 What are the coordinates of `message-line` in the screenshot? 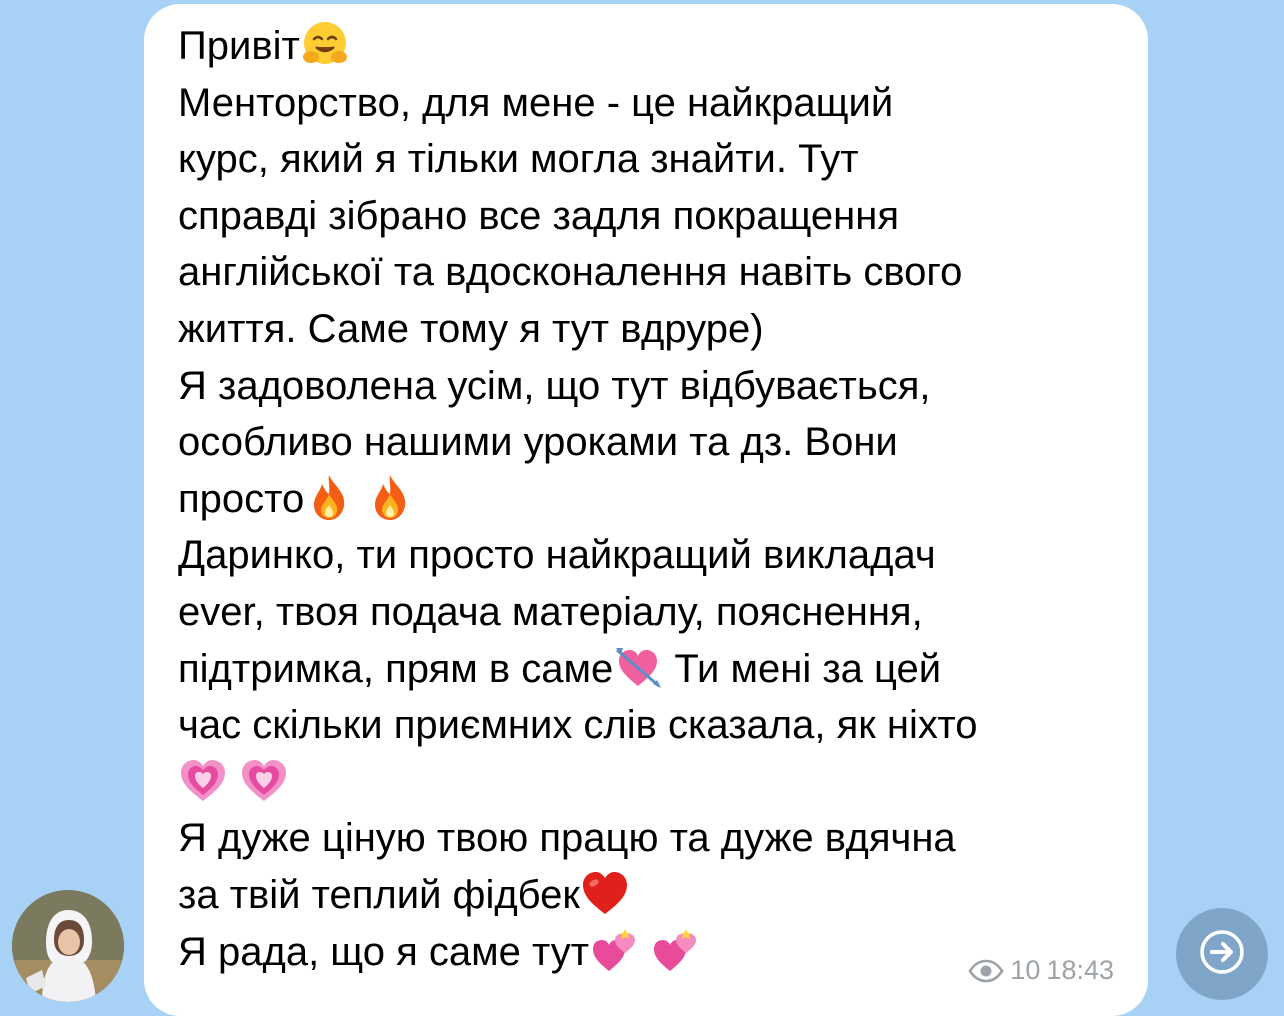 It's located at (653, 782).